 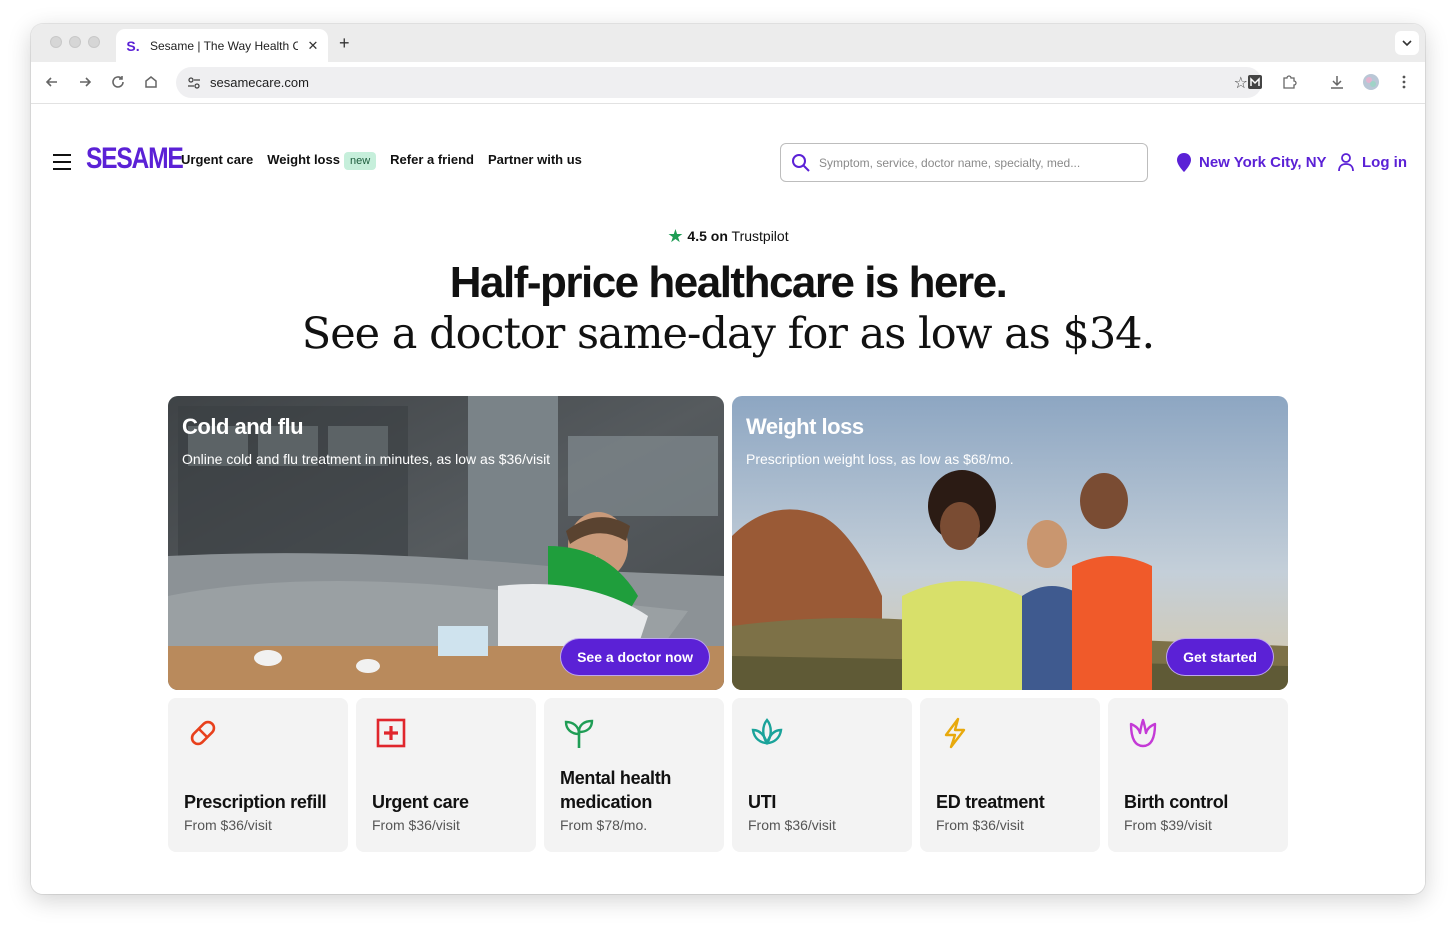 What do you see at coordinates (62, 164) in the screenshot?
I see `hamburger-menu-icon` at bounding box center [62, 164].